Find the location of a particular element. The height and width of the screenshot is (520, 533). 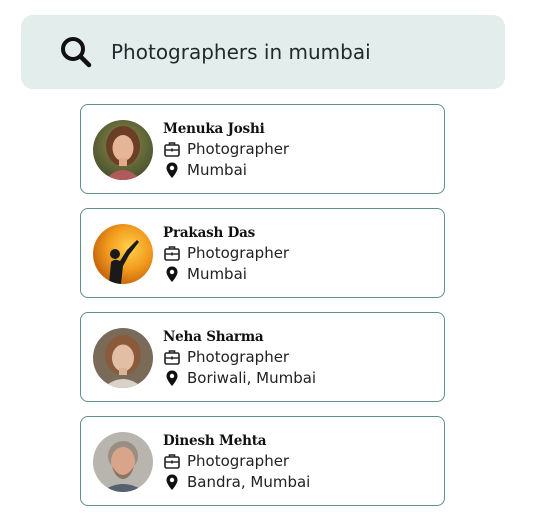

location-text: Boriwali, Mumbai is located at coordinates (252, 378).